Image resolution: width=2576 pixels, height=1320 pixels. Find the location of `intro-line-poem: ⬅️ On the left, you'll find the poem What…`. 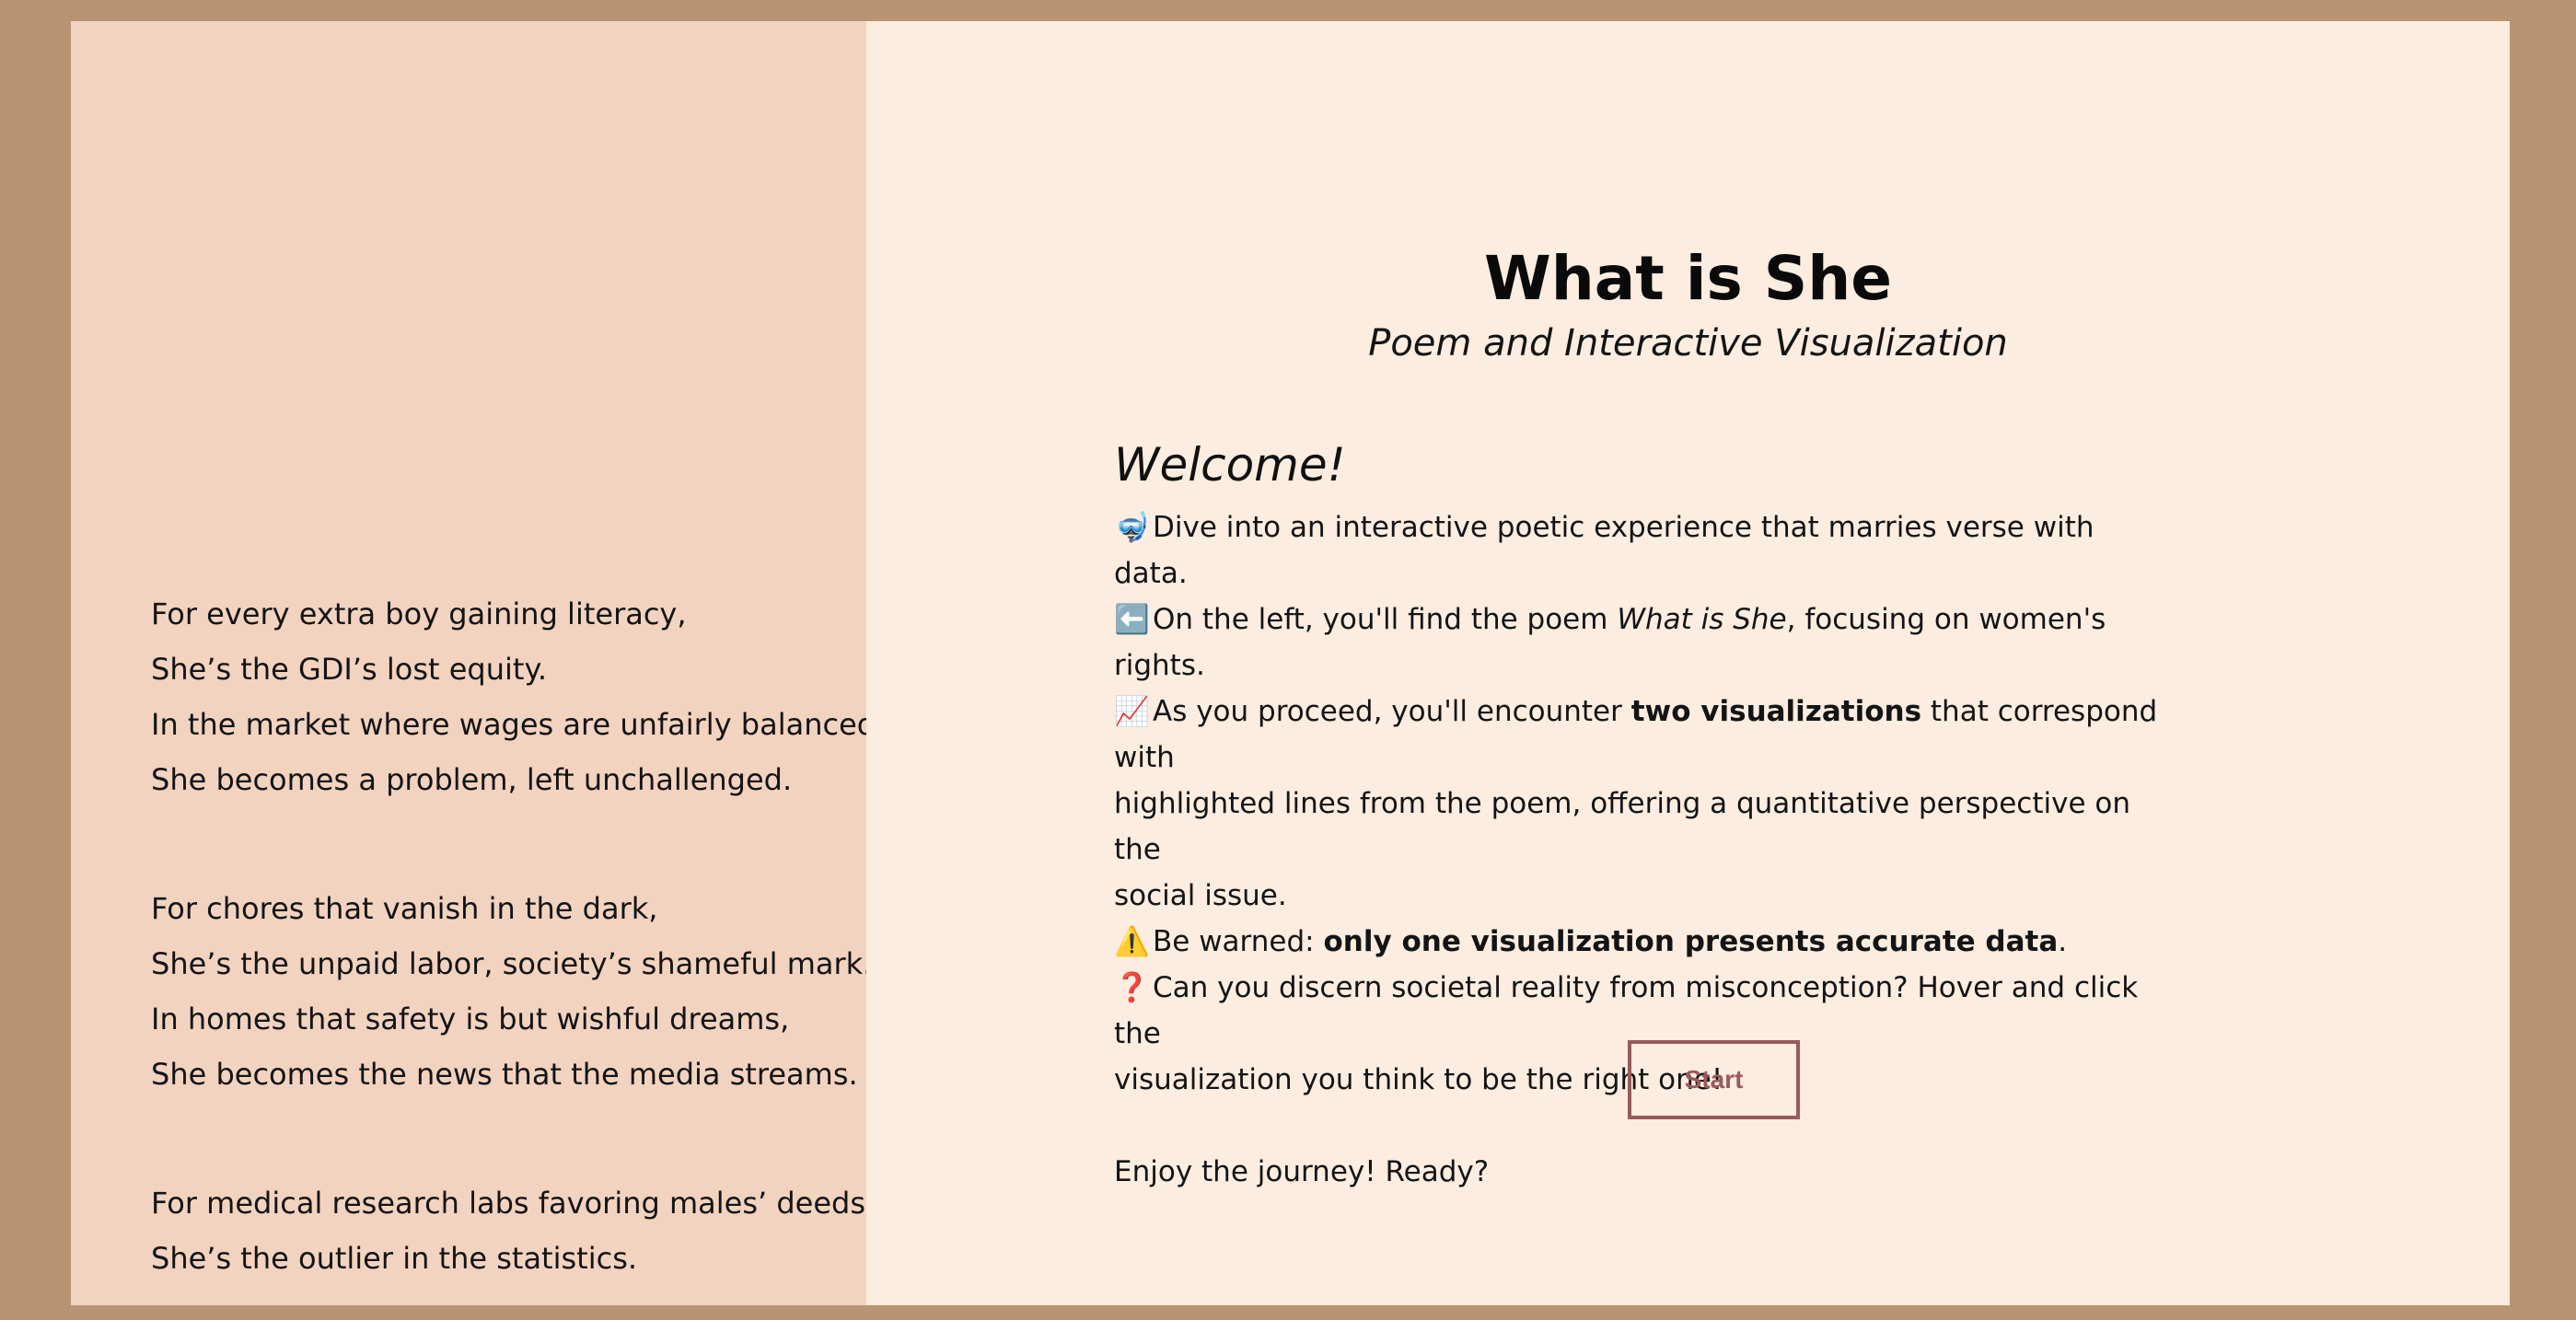

intro-line-poem: ⬅️ On the left, you'll find the poem What… is located at coordinates (1643, 642).